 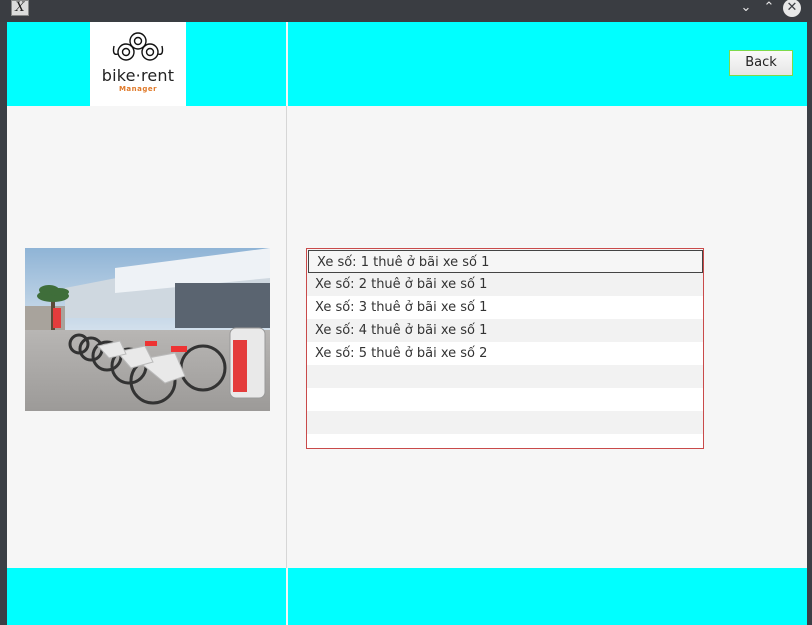 What do you see at coordinates (505, 307) in the screenshot?
I see `list-item: Xe số: 3 thuê ở bãi xe số 1` at bounding box center [505, 307].